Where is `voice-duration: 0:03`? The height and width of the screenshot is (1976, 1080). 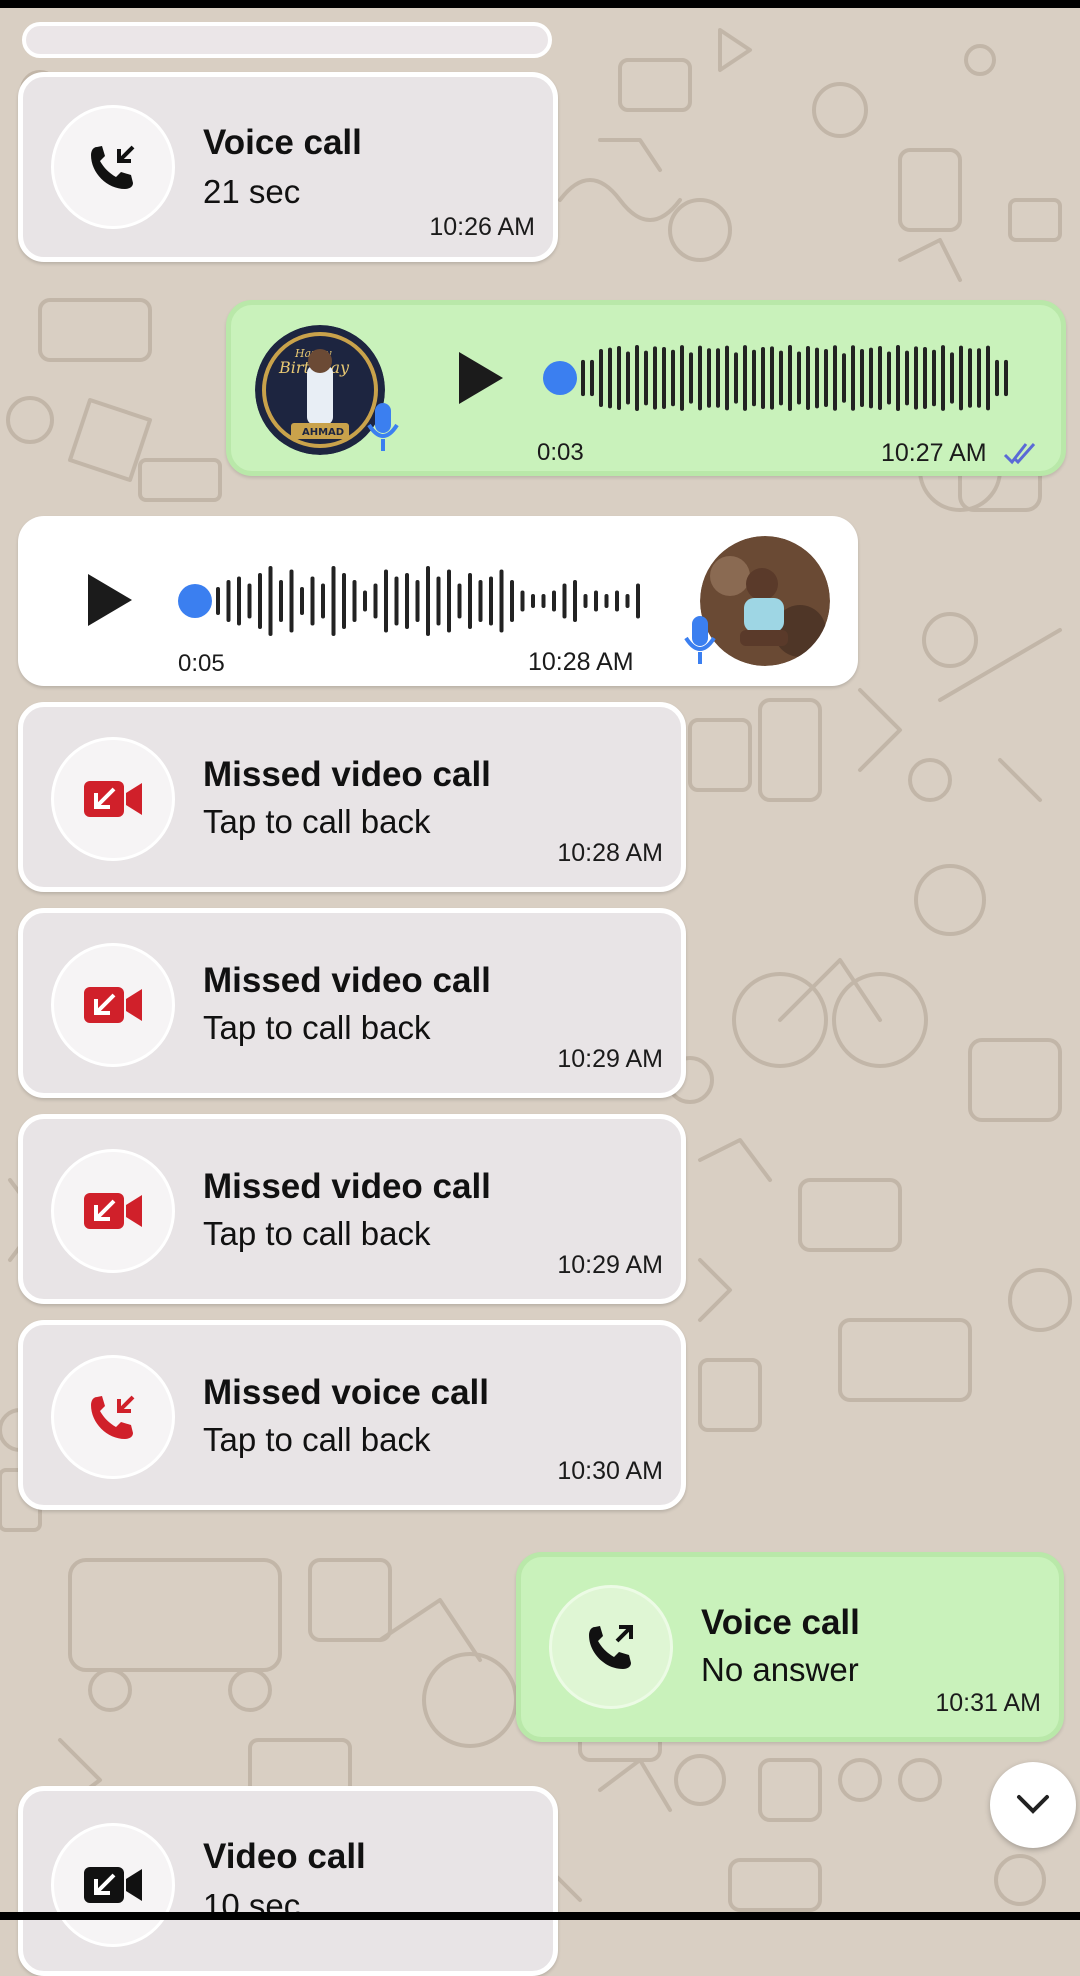 voice-duration: 0:03 is located at coordinates (560, 452).